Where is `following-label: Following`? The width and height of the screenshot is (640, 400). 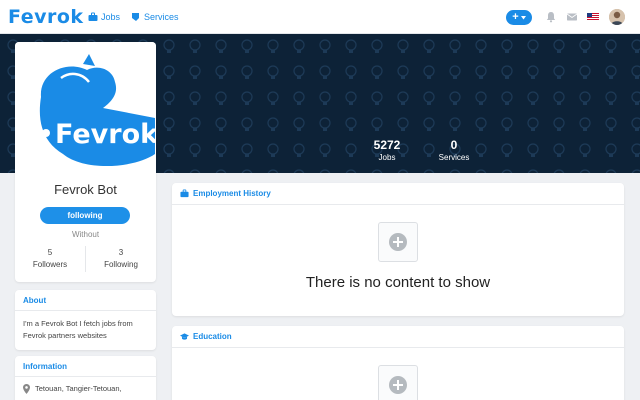 following-label: Following is located at coordinates (121, 264).